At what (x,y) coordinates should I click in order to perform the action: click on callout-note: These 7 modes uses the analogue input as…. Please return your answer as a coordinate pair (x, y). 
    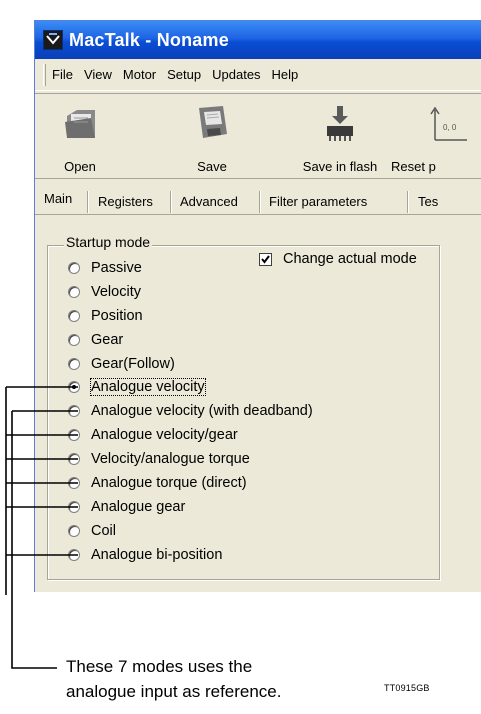
    Looking at the image, I should click on (174, 679).